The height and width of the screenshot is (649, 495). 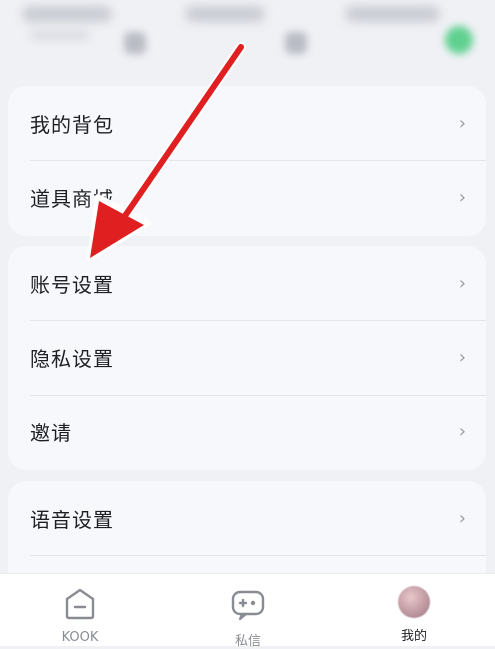 What do you see at coordinates (258, 555) in the screenshot?
I see `divider` at bounding box center [258, 555].